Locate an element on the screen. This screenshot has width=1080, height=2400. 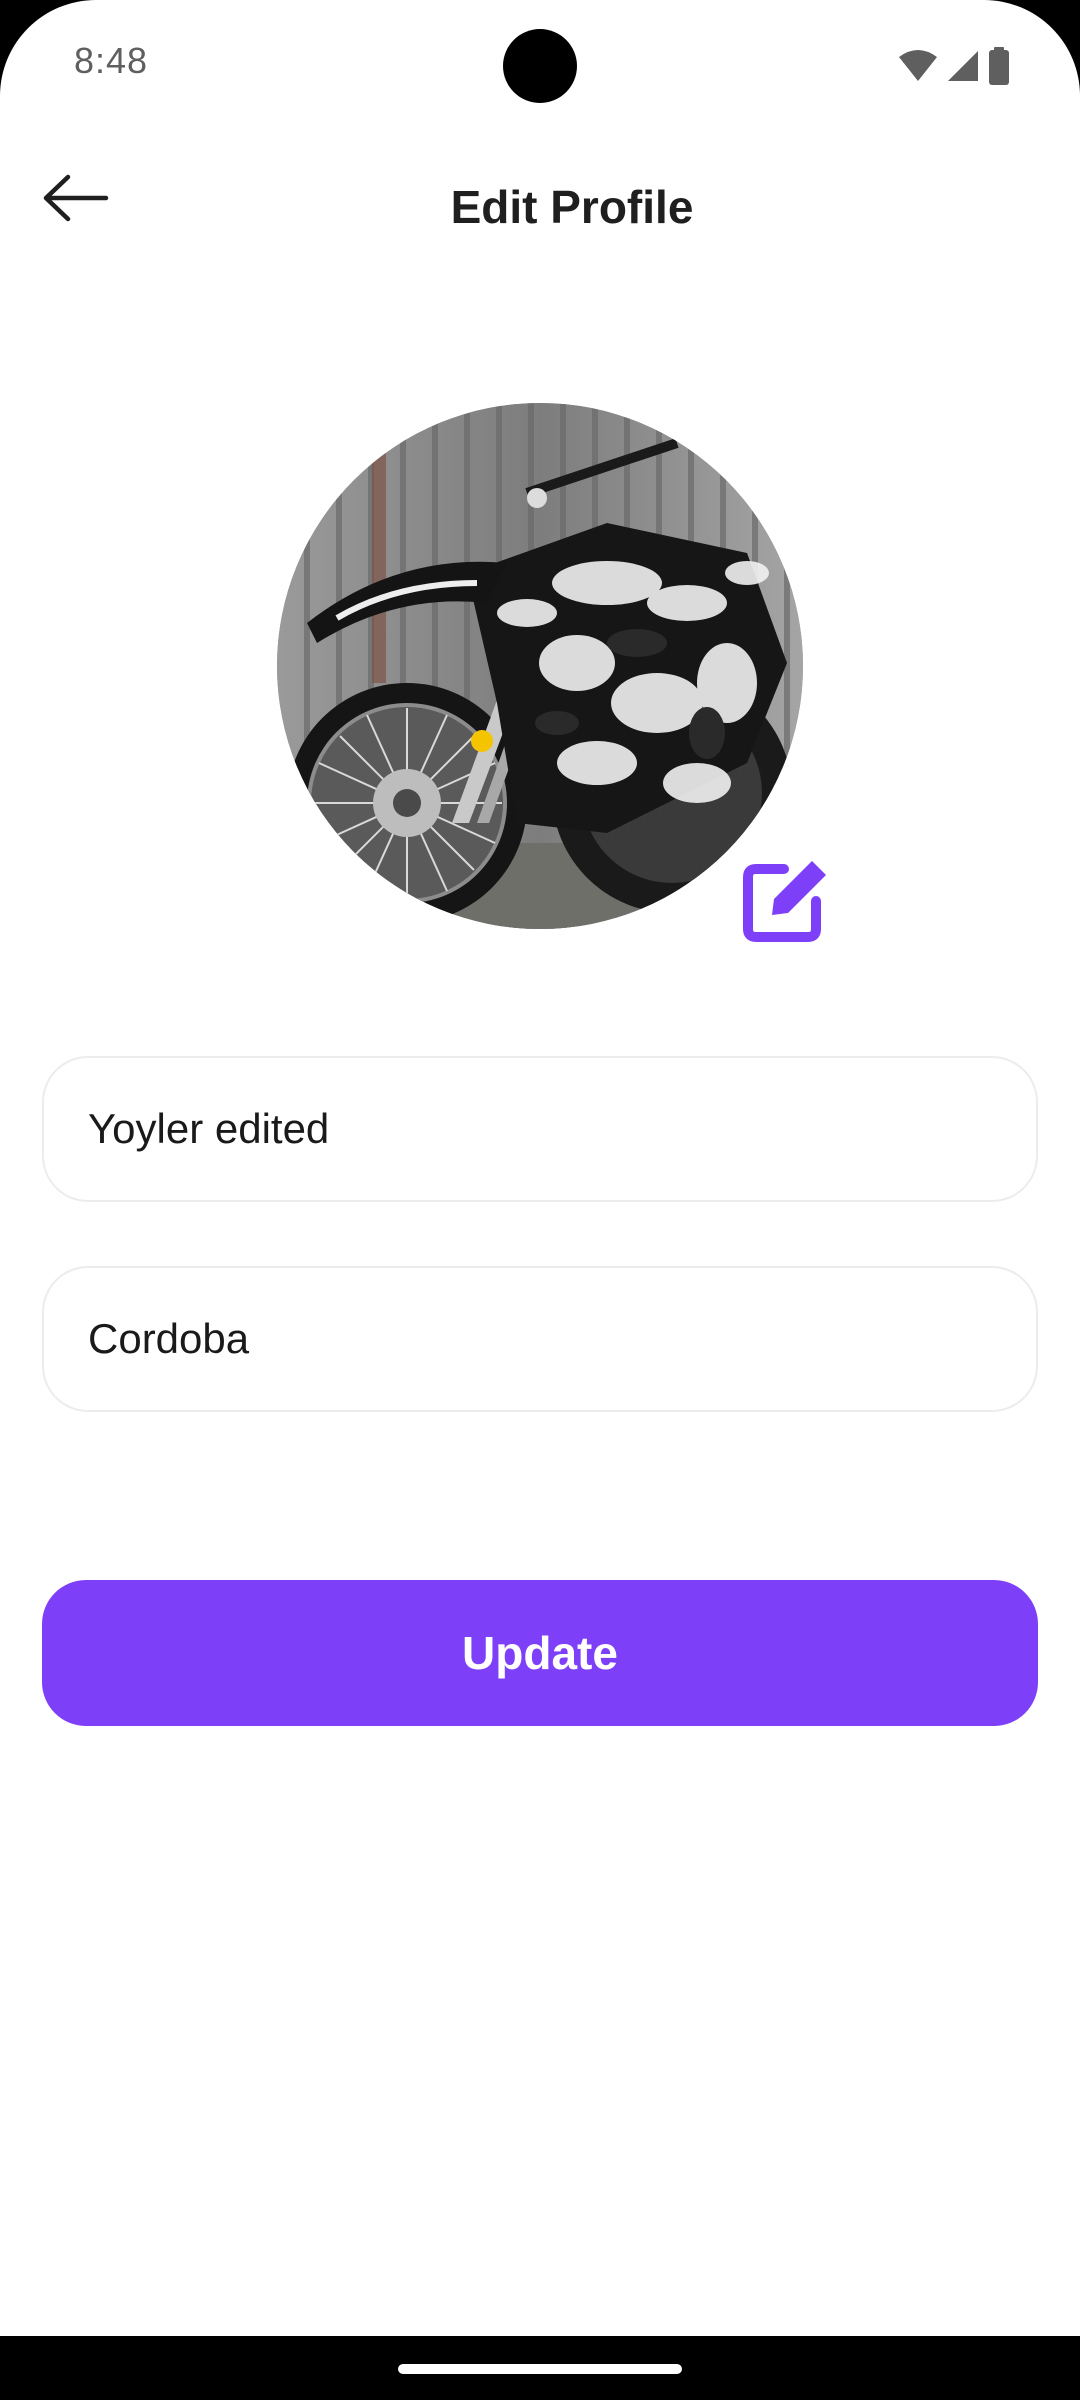
app-bar: Edit Profile is located at coordinates (540, 210).